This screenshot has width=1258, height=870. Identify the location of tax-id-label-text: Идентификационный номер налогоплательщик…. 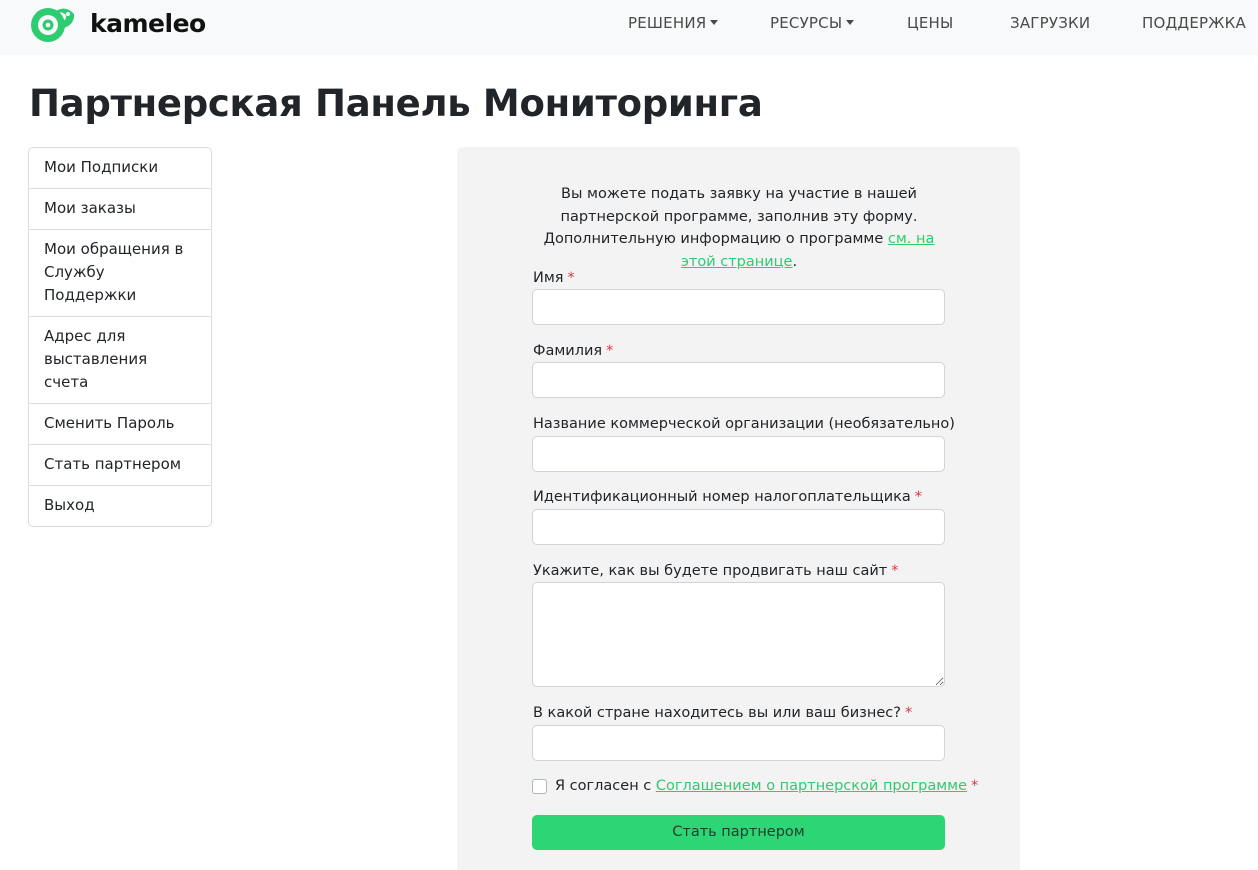
(722, 497).